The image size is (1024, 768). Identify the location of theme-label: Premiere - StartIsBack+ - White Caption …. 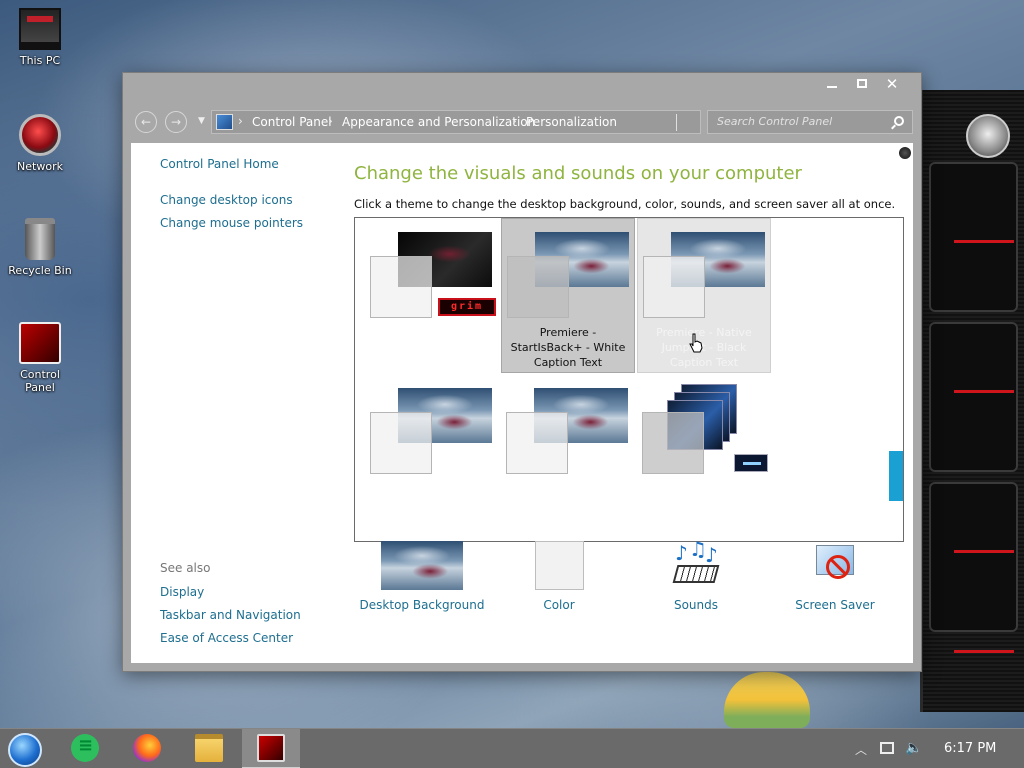
(568, 347).